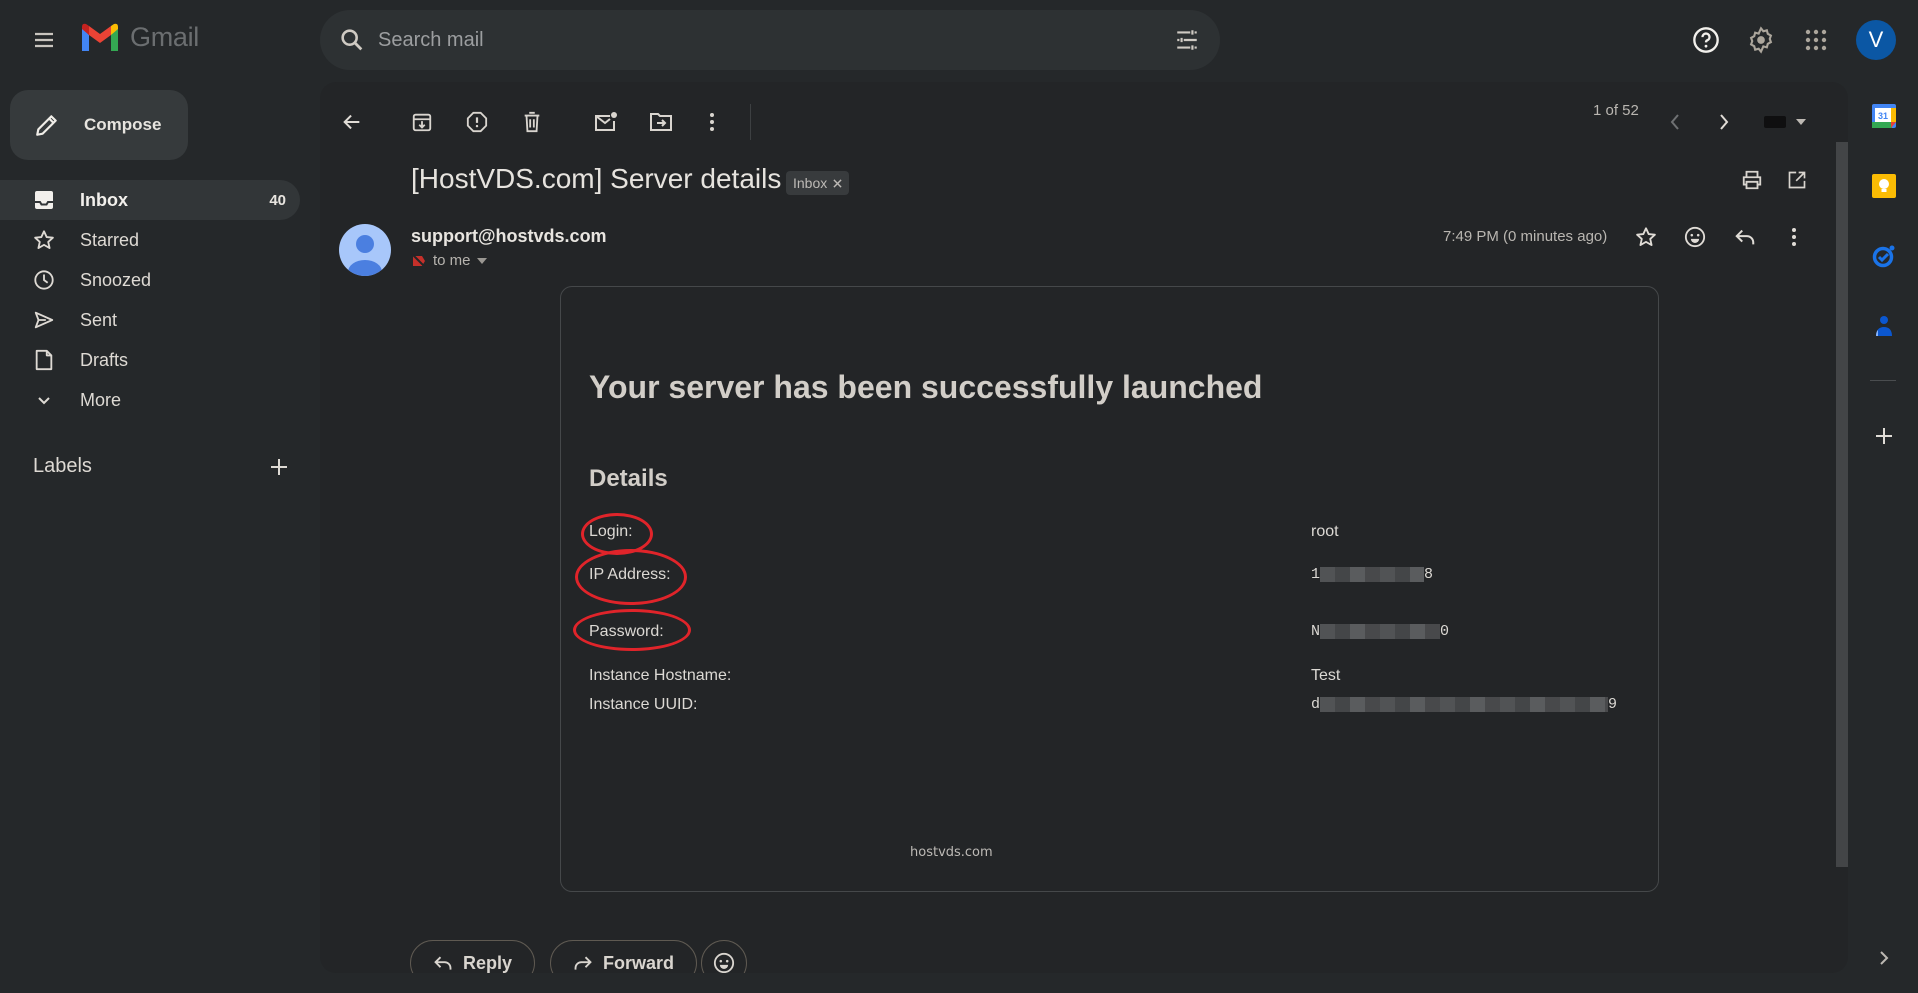 The height and width of the screenshot is (993, 1918). I want to click on details-heading: Details, so click(628, 478).